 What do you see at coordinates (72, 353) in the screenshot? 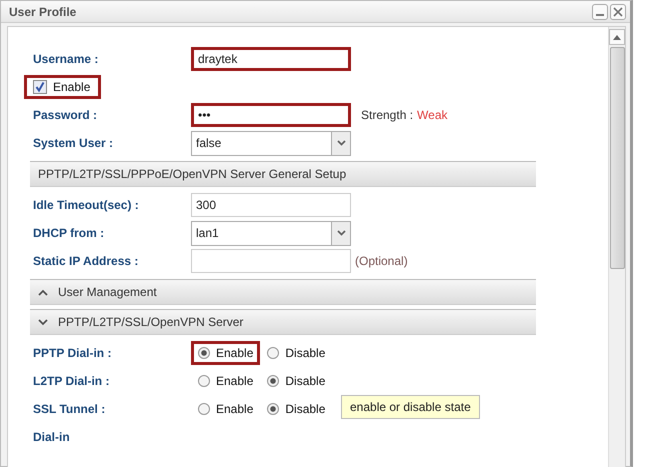
I see `field-label: PPTP Dial-in :` at bounding box center [72, 353].